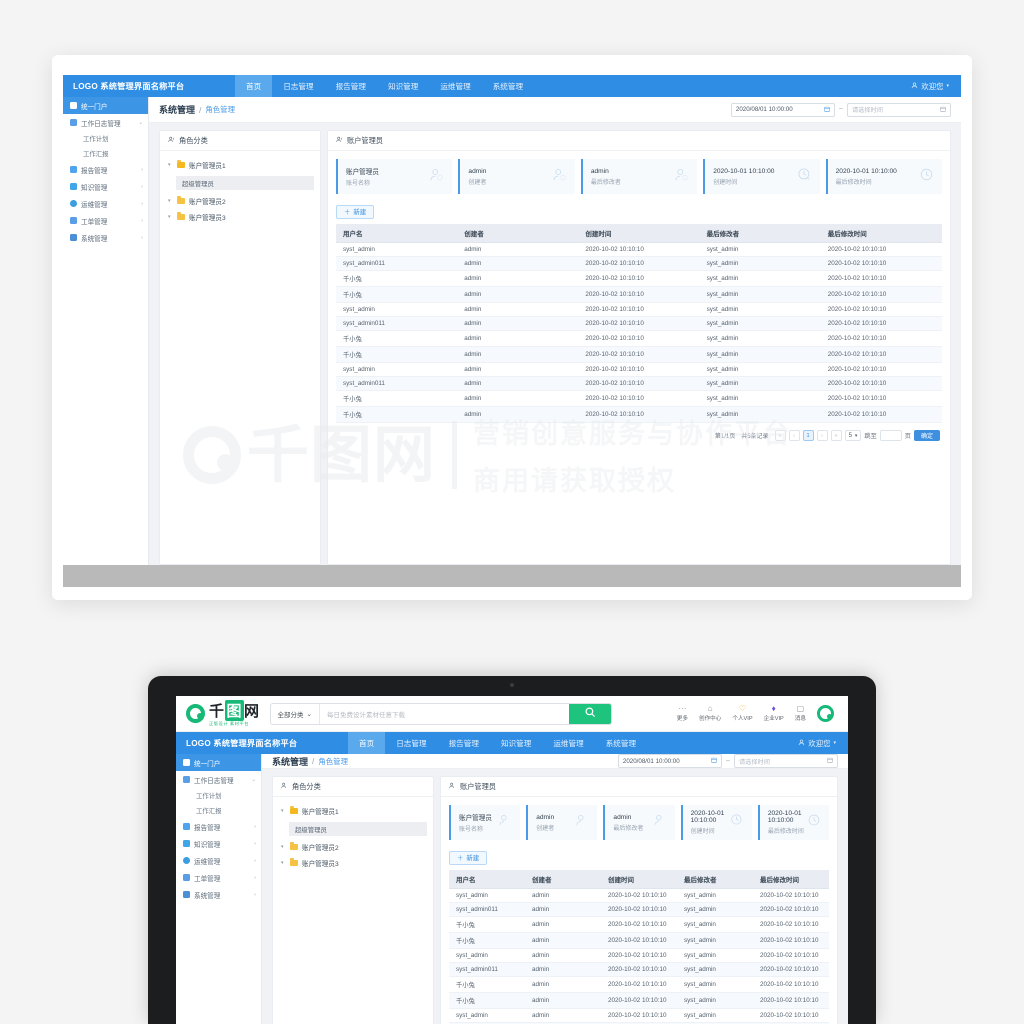 The width and height of the screenshot is (1024, 1024). What do you see at coordinates (589, 713) in the screenshot?
I see `search-button` at bounding box center [589, 713].